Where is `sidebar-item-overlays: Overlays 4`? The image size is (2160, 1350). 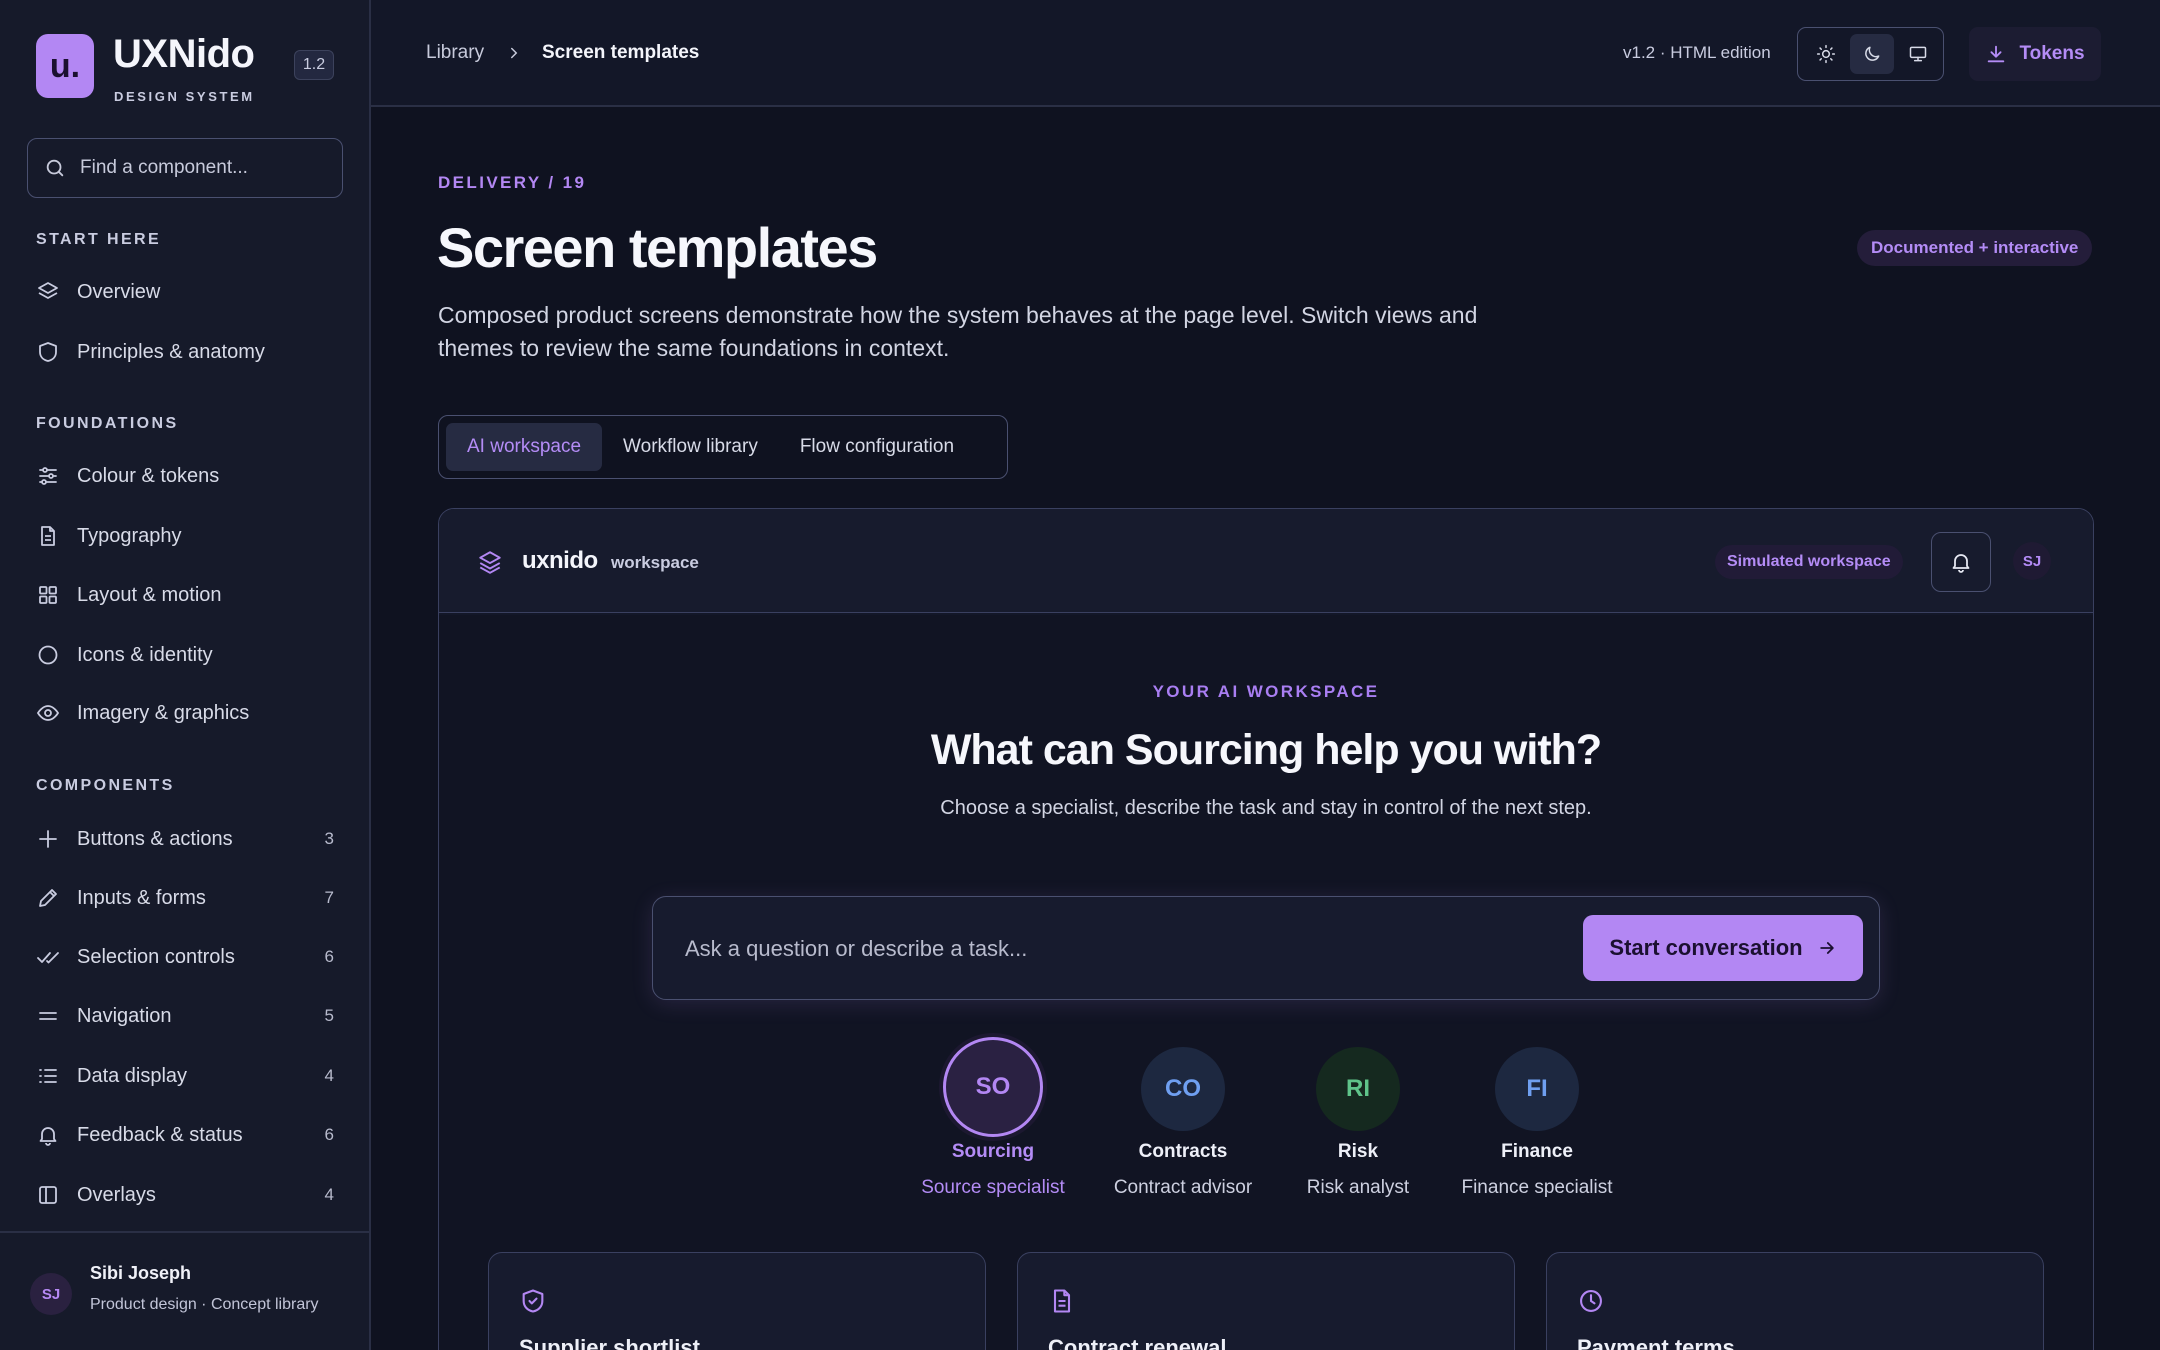 sidebar-item-overlays: Overlays 4 is located at coordinates (185, 1195).